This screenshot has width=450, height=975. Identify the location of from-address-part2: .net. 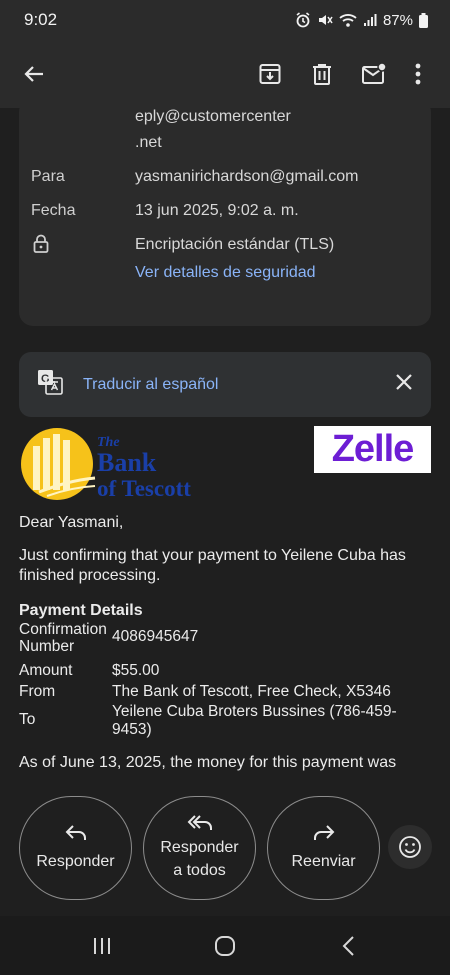
(148, 142).